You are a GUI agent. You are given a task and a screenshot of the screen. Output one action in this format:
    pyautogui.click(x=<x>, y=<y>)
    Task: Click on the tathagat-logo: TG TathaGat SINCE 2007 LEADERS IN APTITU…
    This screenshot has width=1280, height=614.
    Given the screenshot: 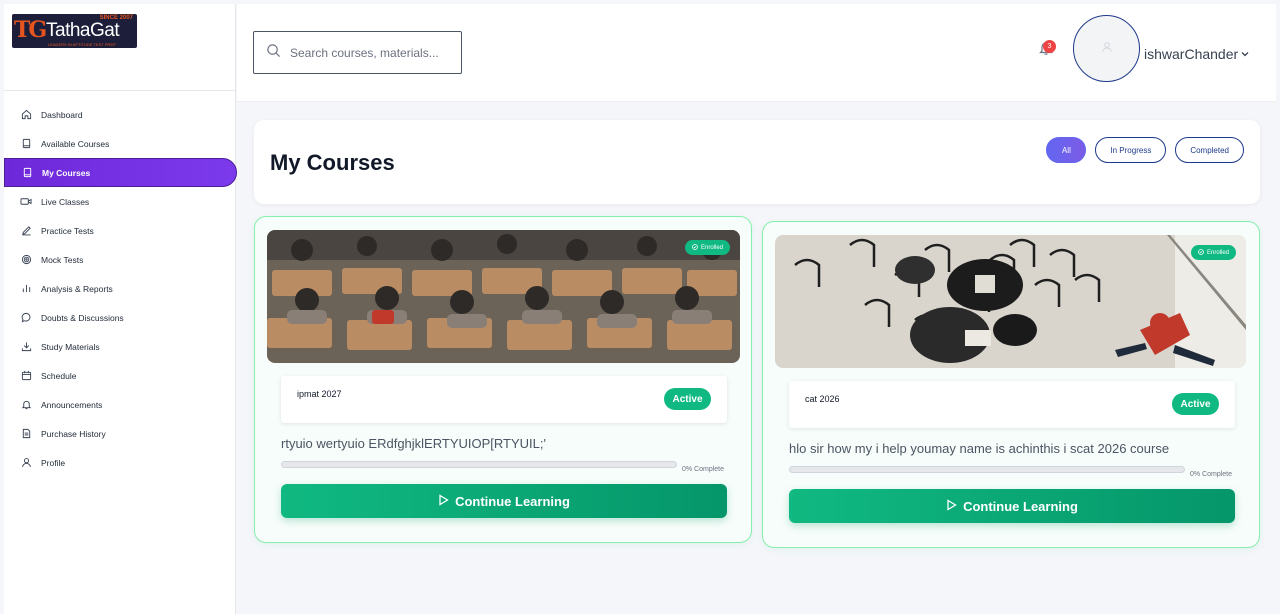 What is the action you would take?
    pyautogui.click(x=74, y=31)
    